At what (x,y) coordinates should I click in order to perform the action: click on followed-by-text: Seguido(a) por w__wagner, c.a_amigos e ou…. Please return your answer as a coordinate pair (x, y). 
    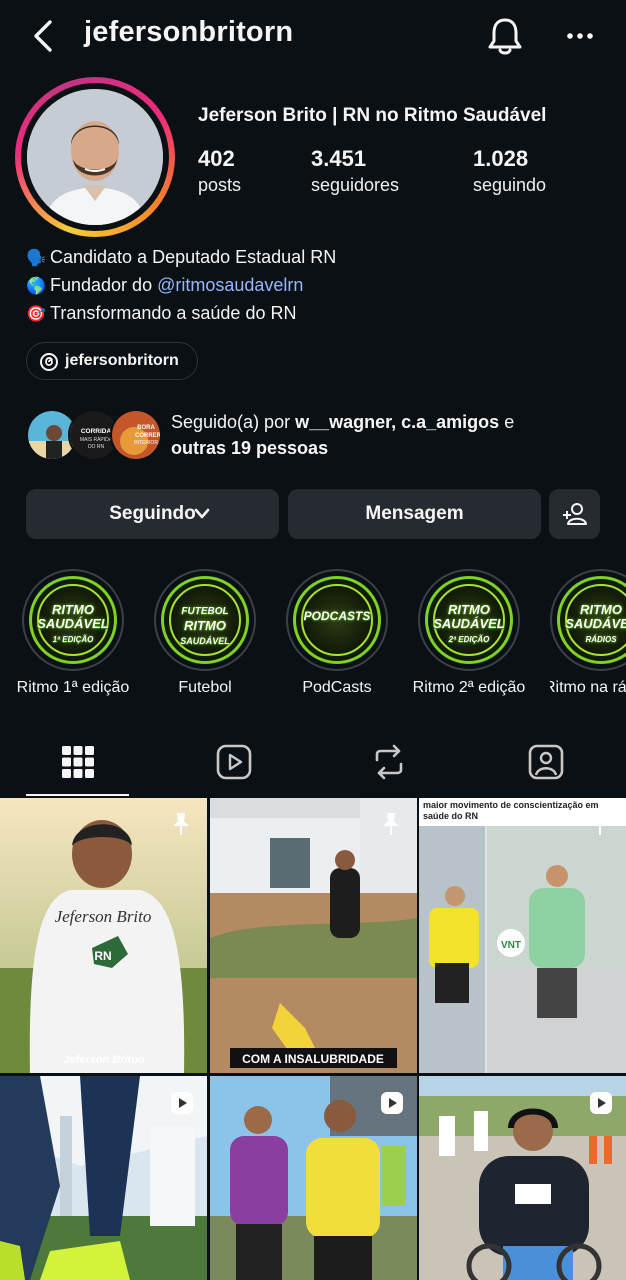
    Looking at the image, I should click on (343, 435).